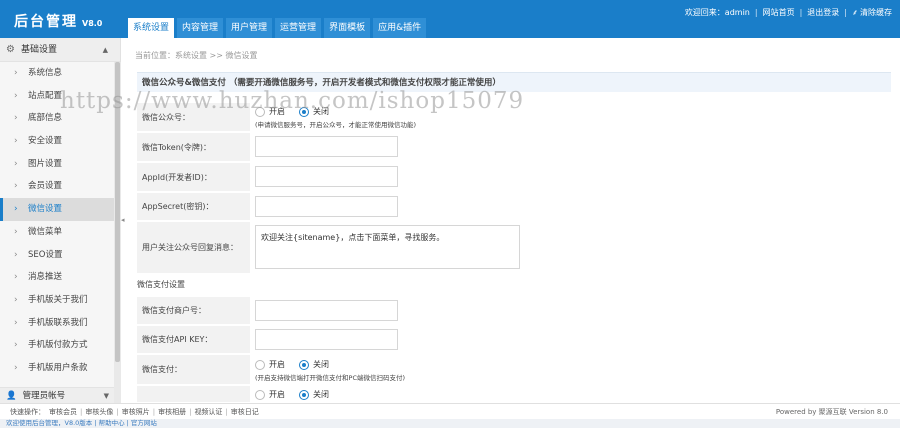 This screenshot has width=900, height=428. What do you see at coordinates (45, 277) in the screenshot?
I see `sidebar-item-label: 消息推送` at bounding box center [45, 277].